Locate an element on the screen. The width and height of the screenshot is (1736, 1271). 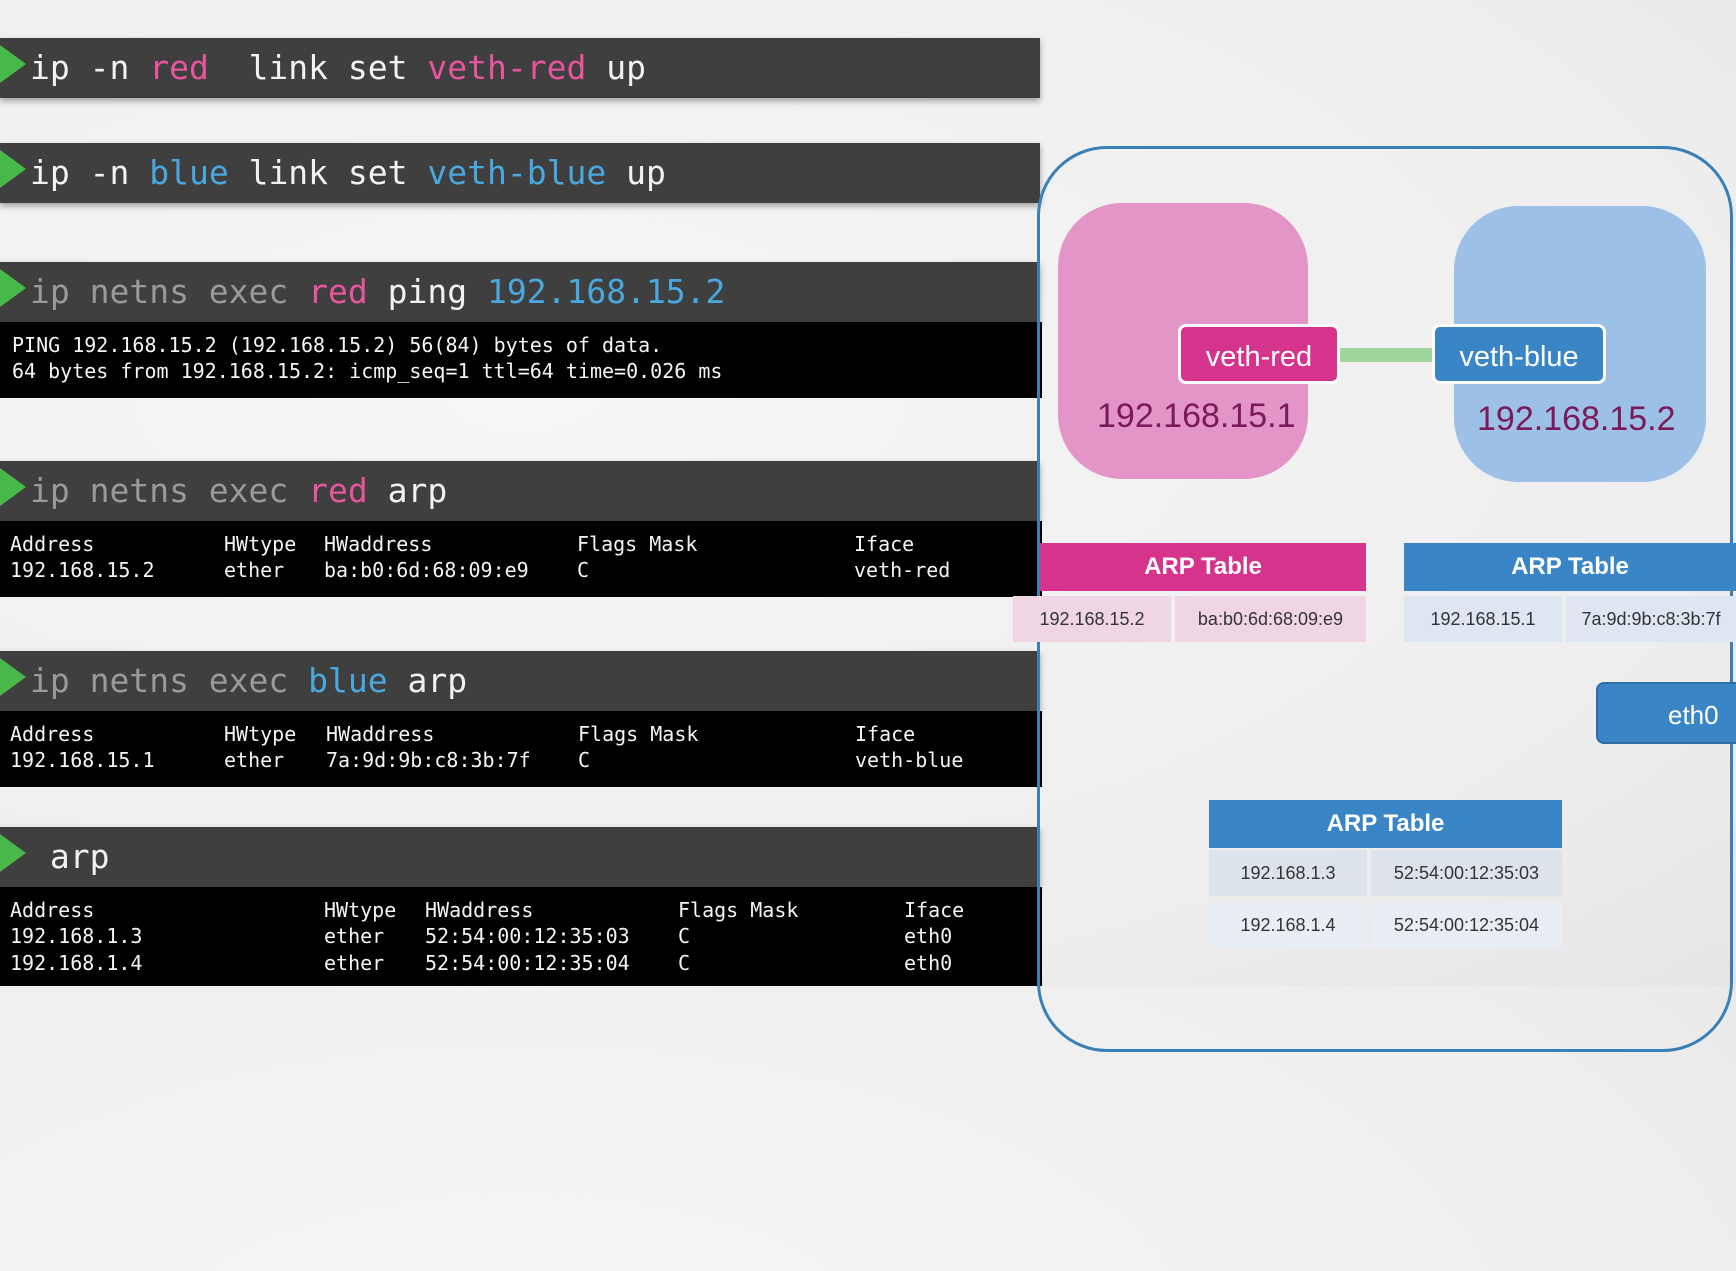
eth0-interface: eth0 is located at coordinates (1666, 713).